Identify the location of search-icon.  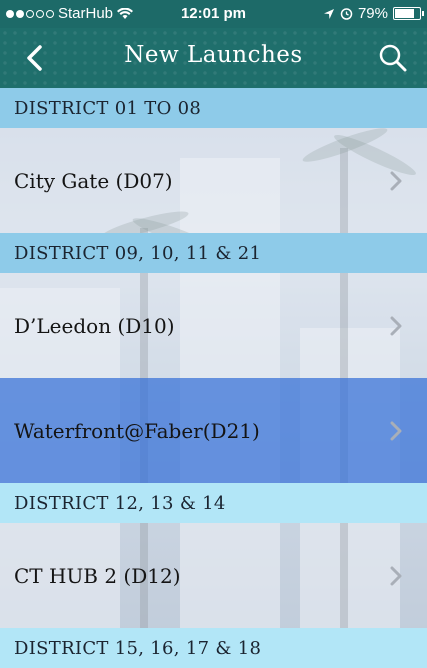
(393, 58).